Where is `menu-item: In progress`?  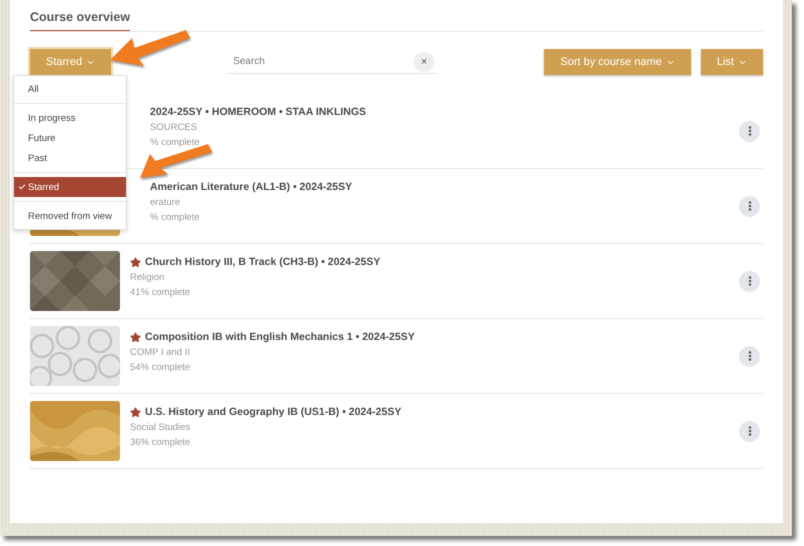 menu-item: In progress is located at coordinates (70, 118).